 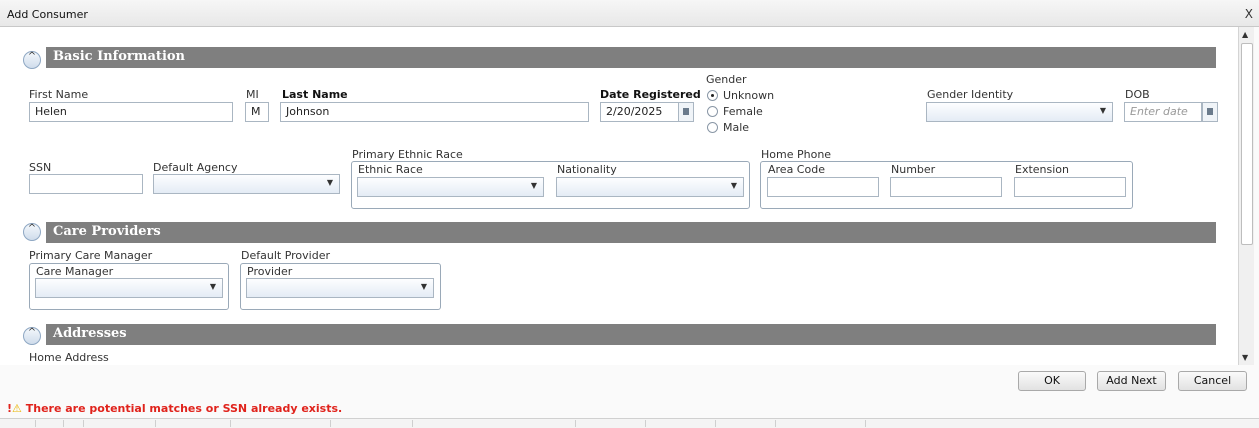 What do you see at coordinates (340, 288) in the screenshot?
I see `provider-dropdown: ▼` at bounding box center [340, 288].